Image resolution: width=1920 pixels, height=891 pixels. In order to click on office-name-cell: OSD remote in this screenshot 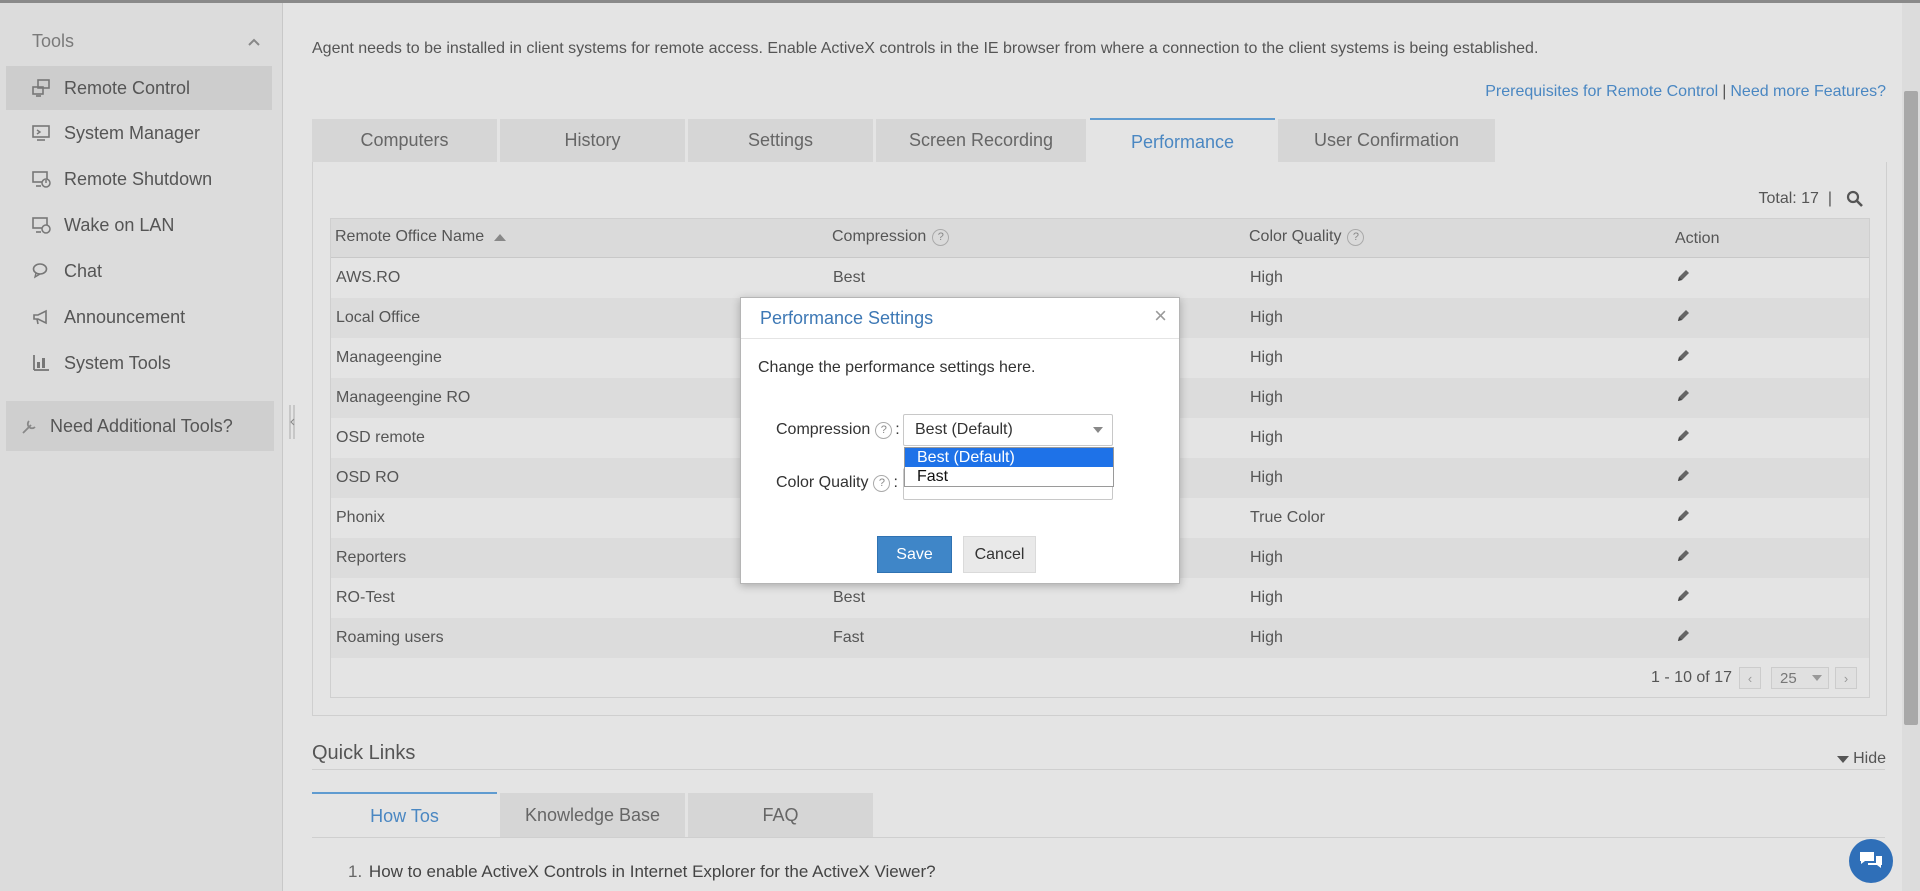, I will do `click(380, 437)`.